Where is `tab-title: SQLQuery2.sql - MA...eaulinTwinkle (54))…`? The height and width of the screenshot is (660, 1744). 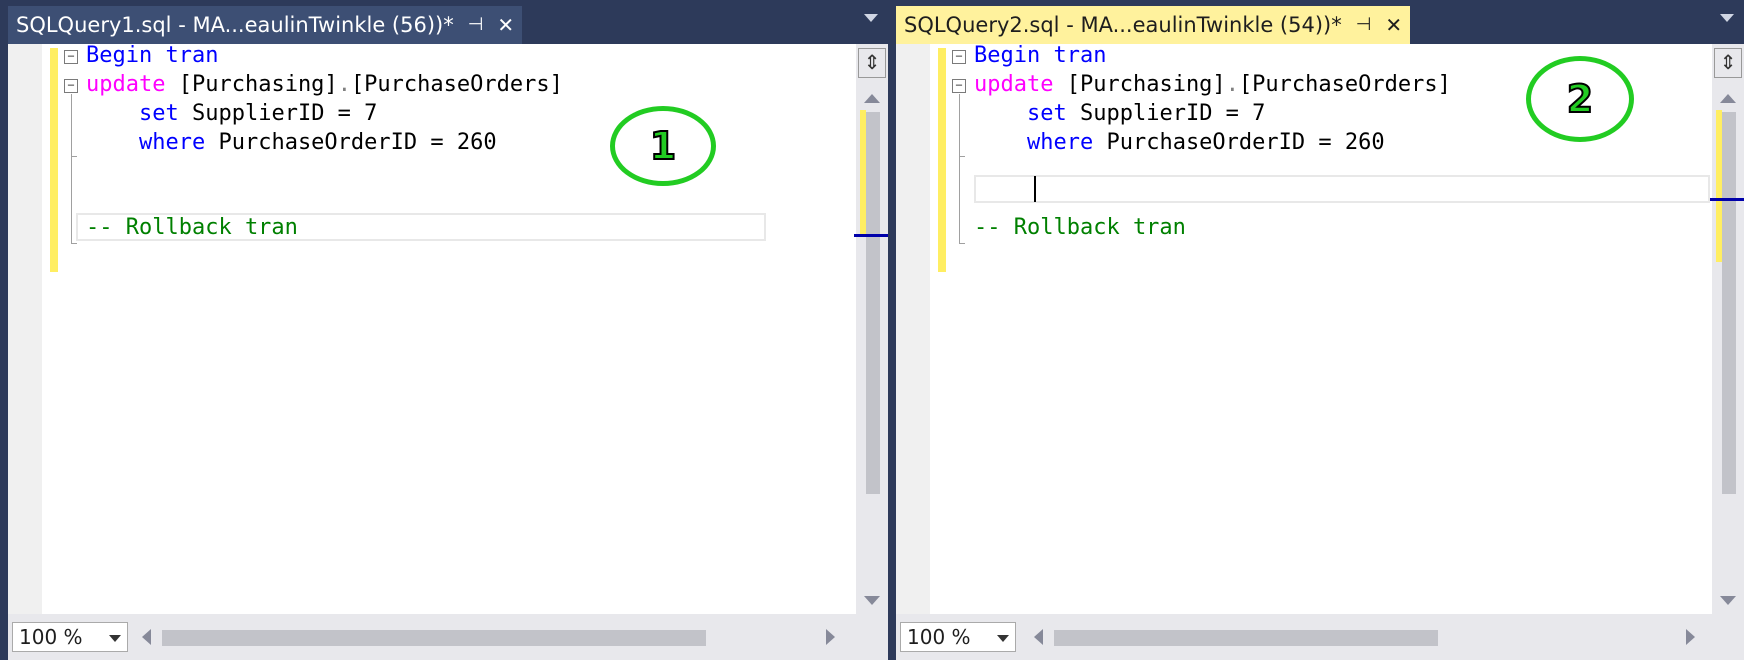
tab-title: SQLQuery2.sql - MA...eaulinTwinkle (54))… is located at coordinates (1123, 25).